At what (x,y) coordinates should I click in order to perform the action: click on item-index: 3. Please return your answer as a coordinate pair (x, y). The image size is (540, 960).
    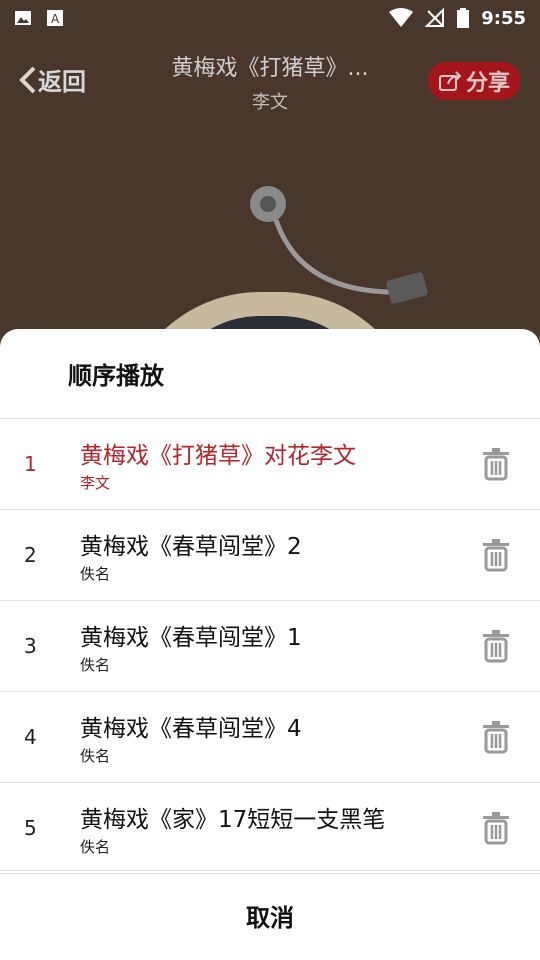
    Looking at the image, I should click on (30, 646).